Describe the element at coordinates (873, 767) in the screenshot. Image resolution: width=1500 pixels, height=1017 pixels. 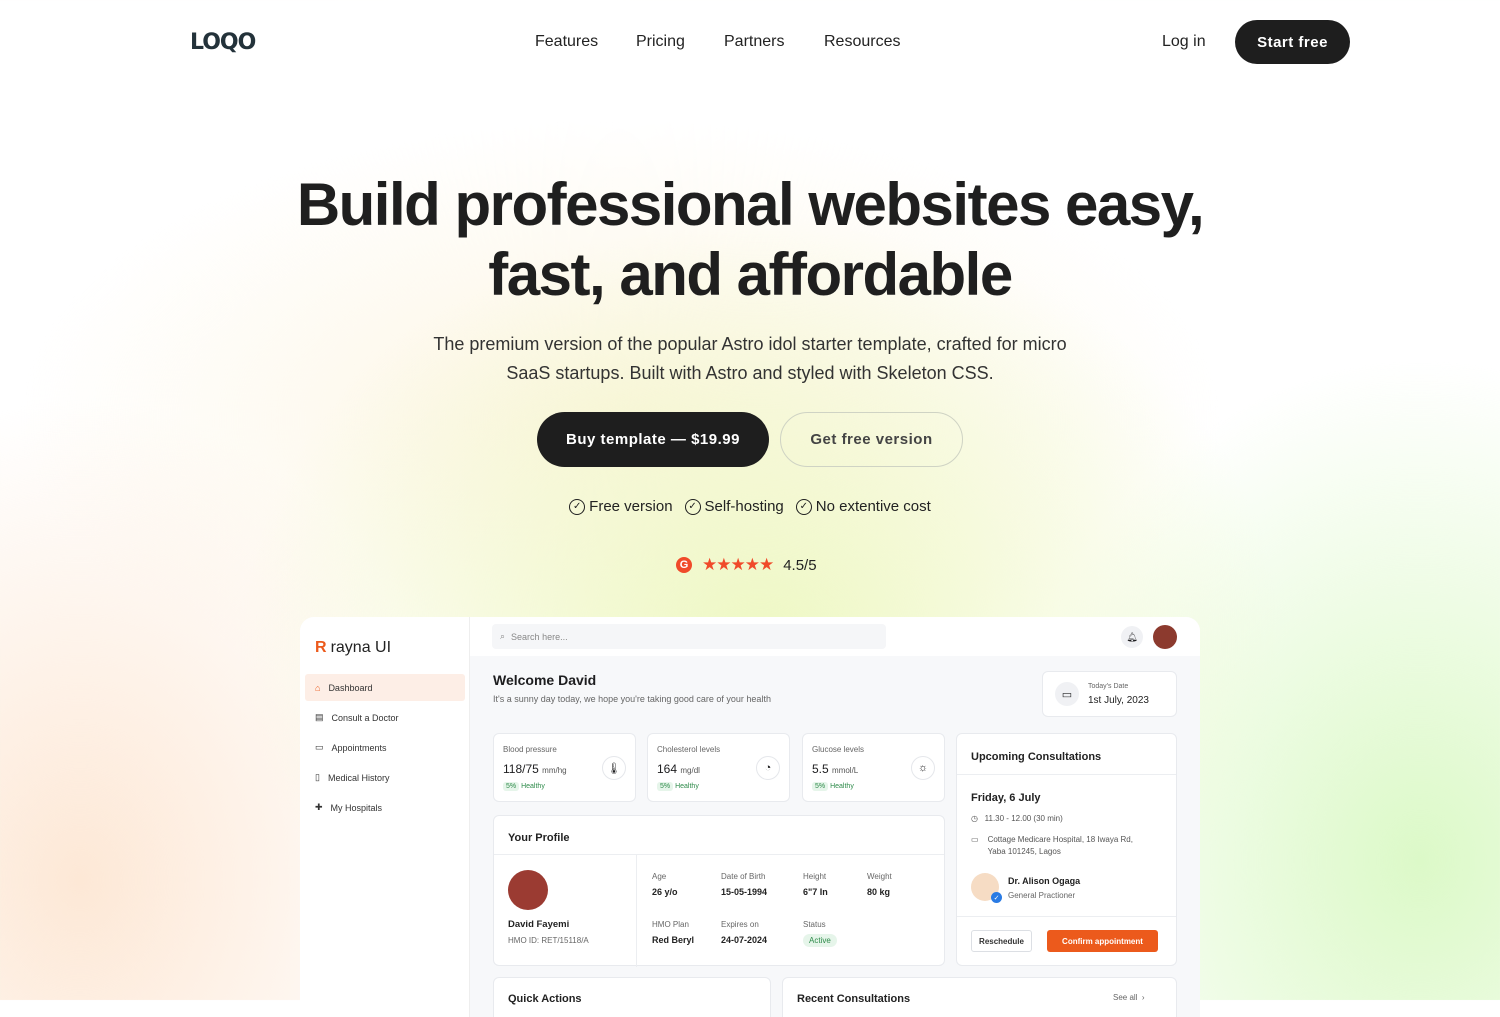
I see `metric-card-glucose: Glucose levels 5.5 mmol/L 5% Healthy ☼` at that location.